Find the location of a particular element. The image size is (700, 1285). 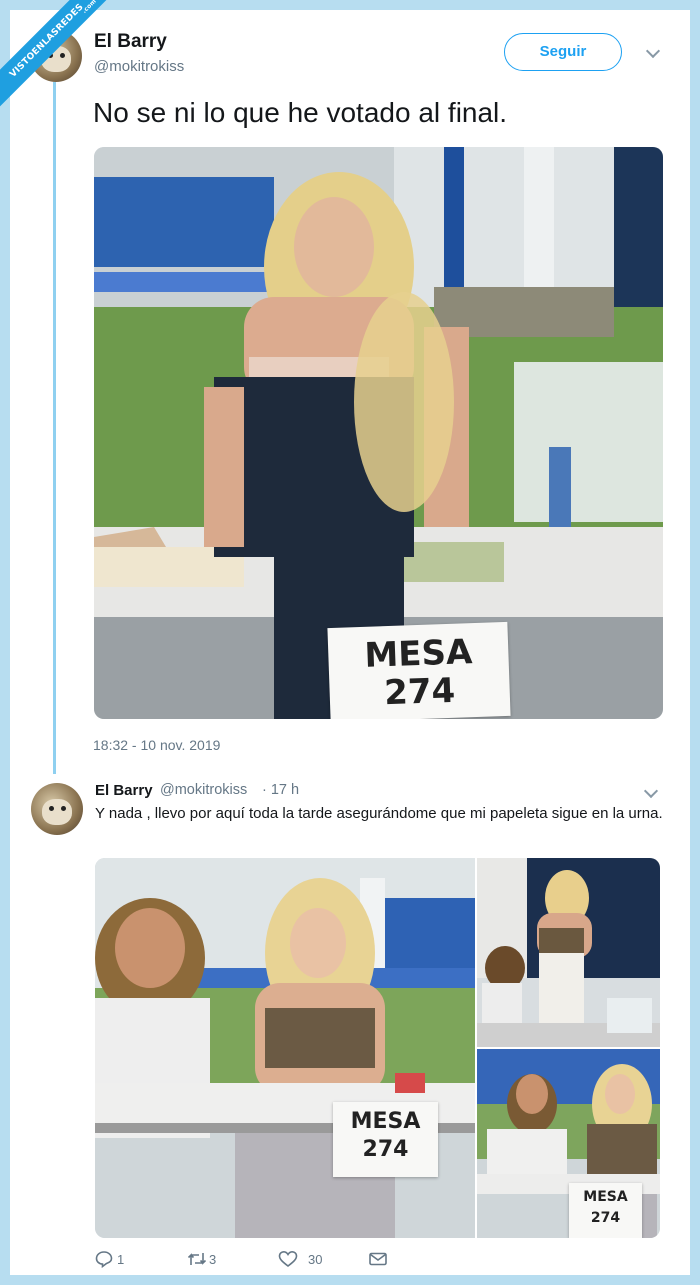

message-button is located at coordinates (379, 1260).